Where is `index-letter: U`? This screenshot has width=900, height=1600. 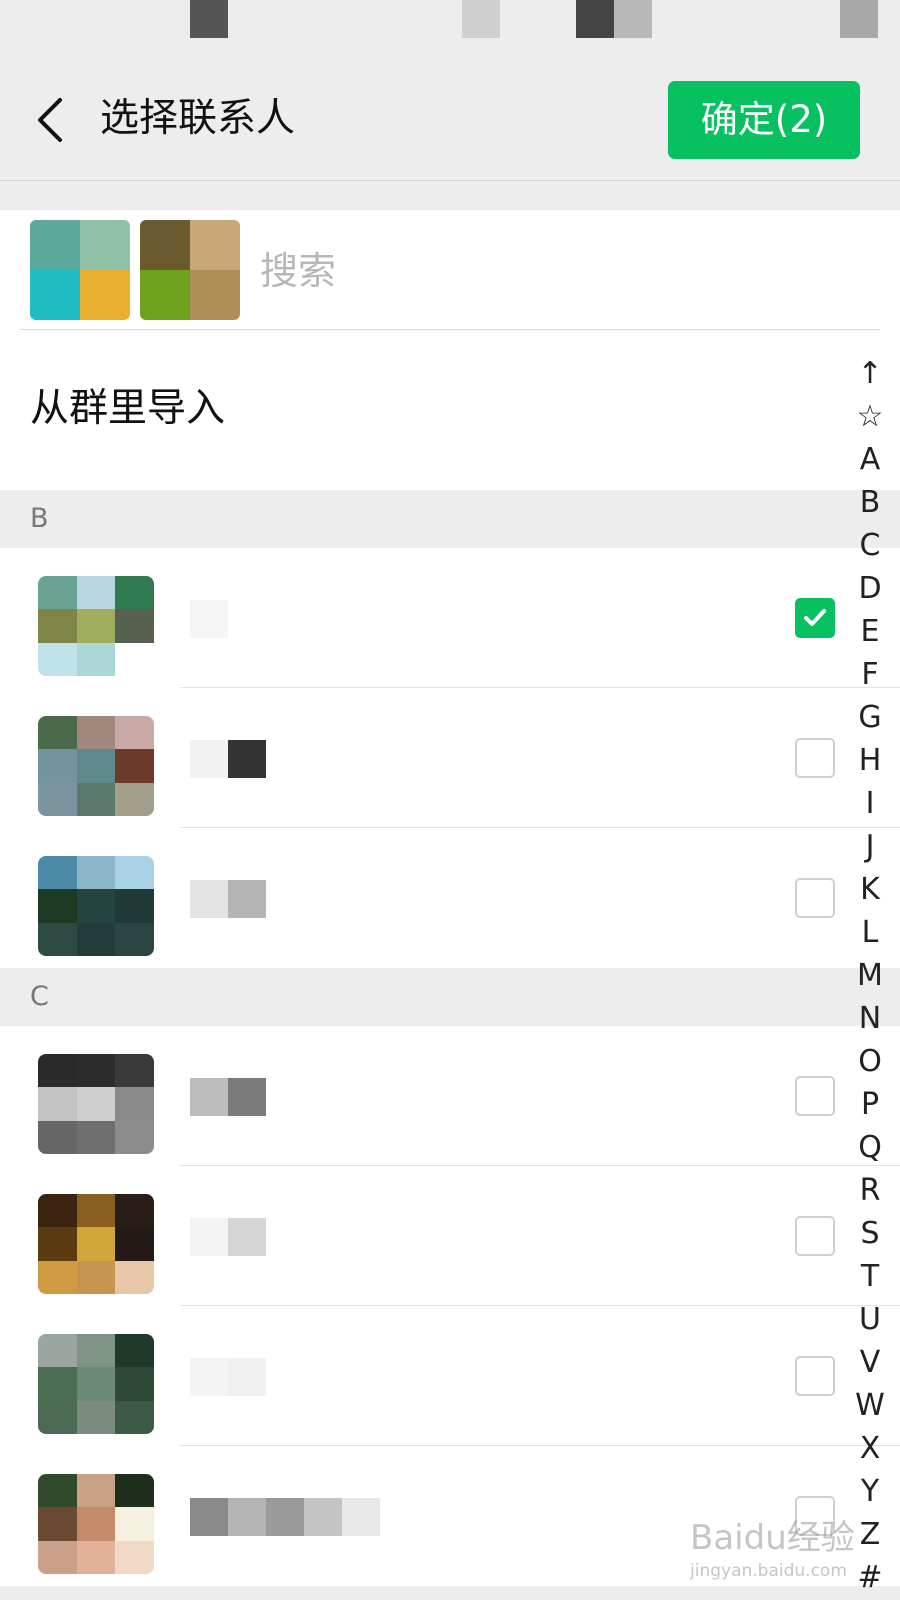 index-letter: U is located at coordinates (870, 1319).